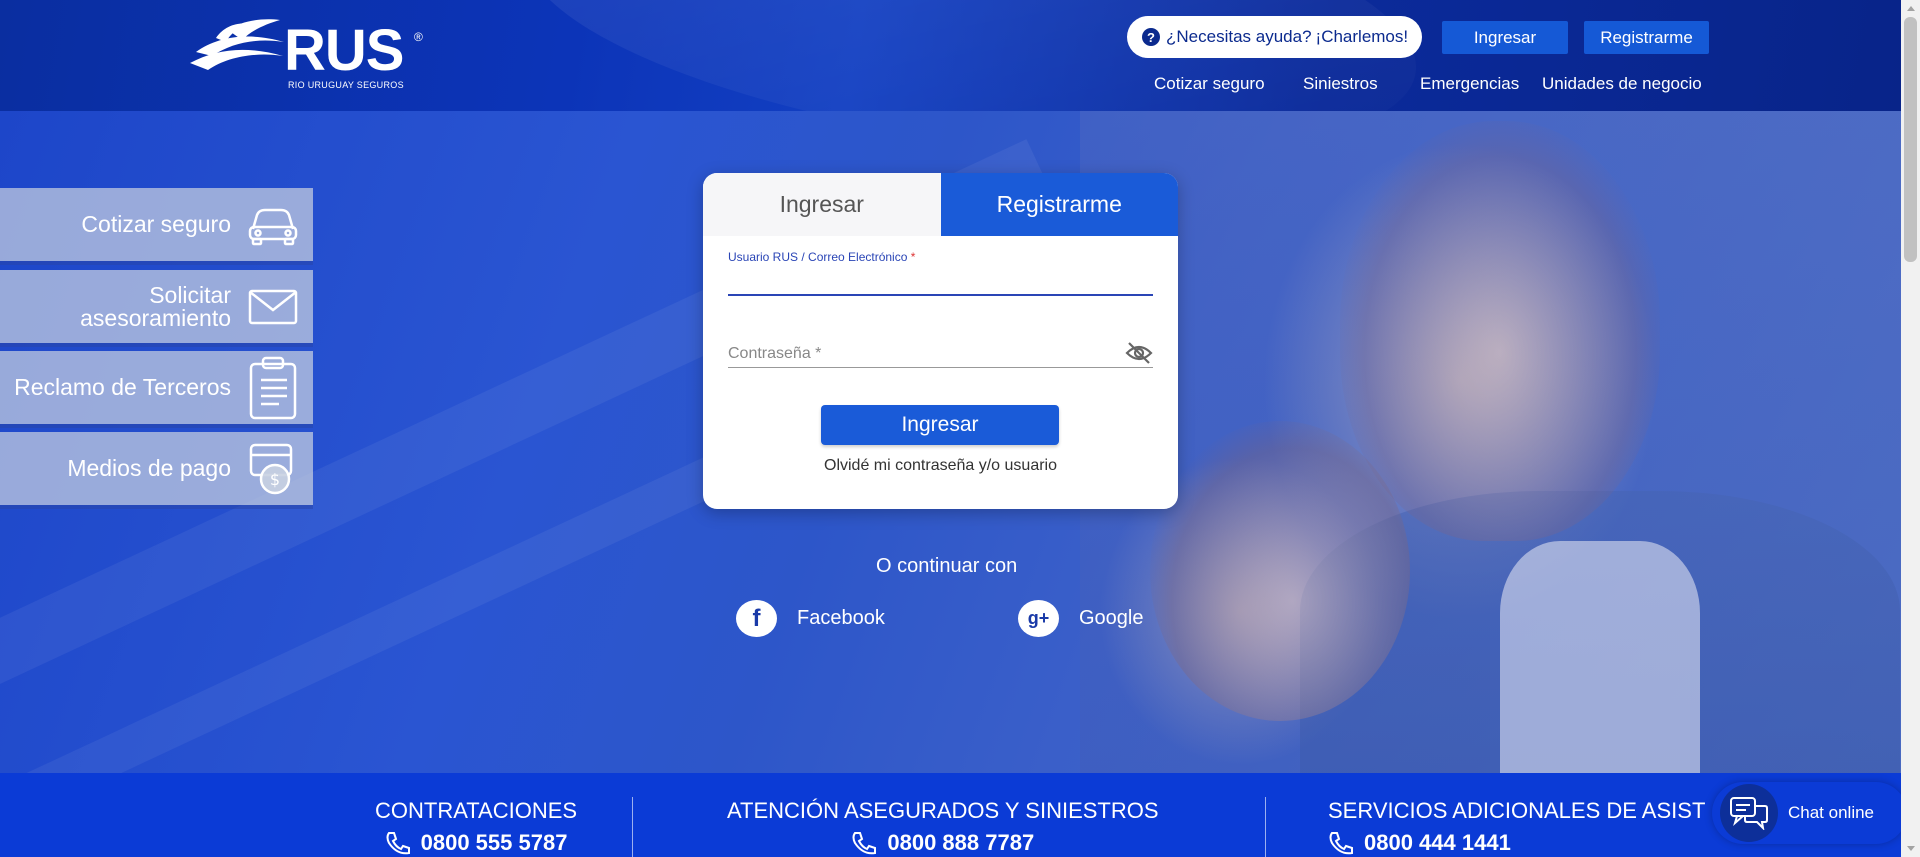 This screenshot has width=1920, height=857. I want to click on rus-logo: RUS ® RIO URUGUAY SEGUROS, so click(308, 55).